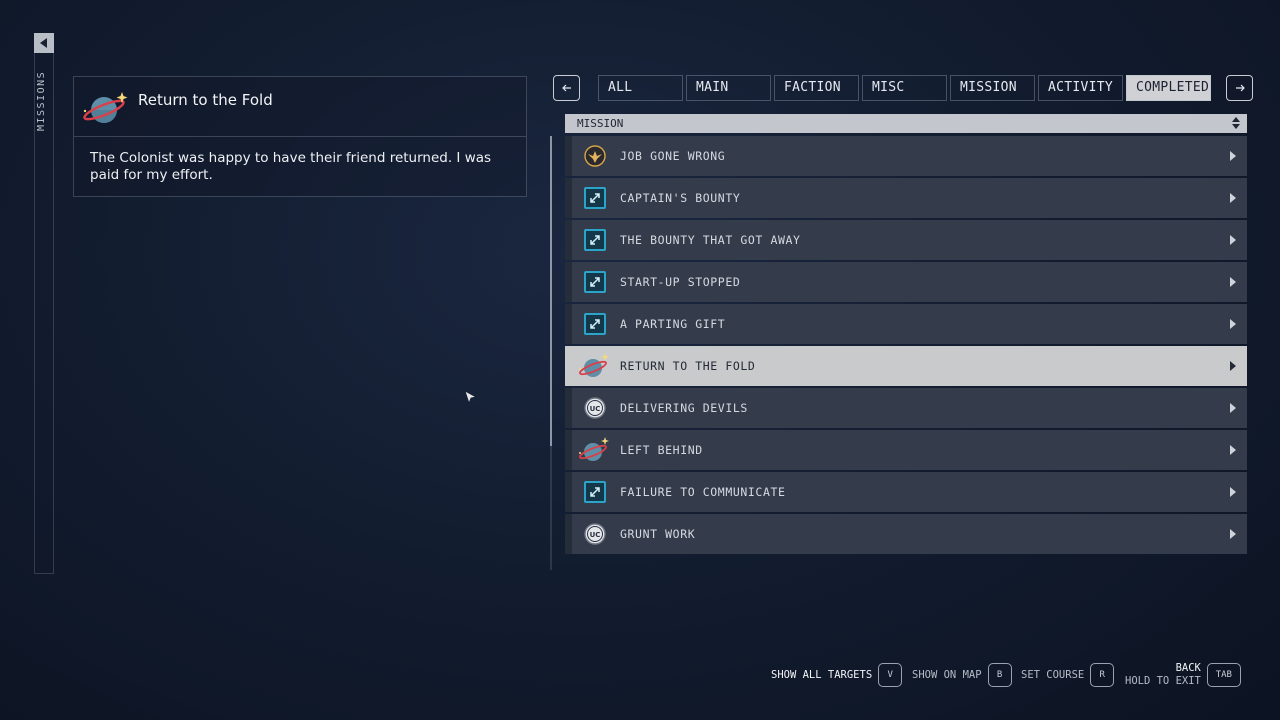 This screenshot has height=720, width=1280. I want to click on eagle-emblem-icon, so click(595, 156).